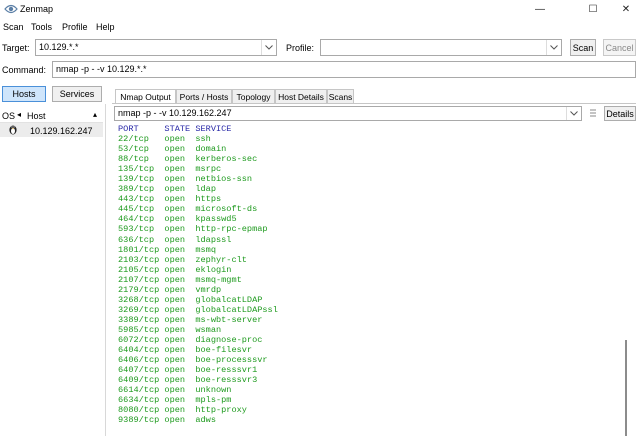 This screenshot has width=639, height=436. What do you see at coordinates (198, 309) in the screenshot?
I see `port-line: 3269/tcp open globalcatLDAPssl` at bounding box center [198, 309].